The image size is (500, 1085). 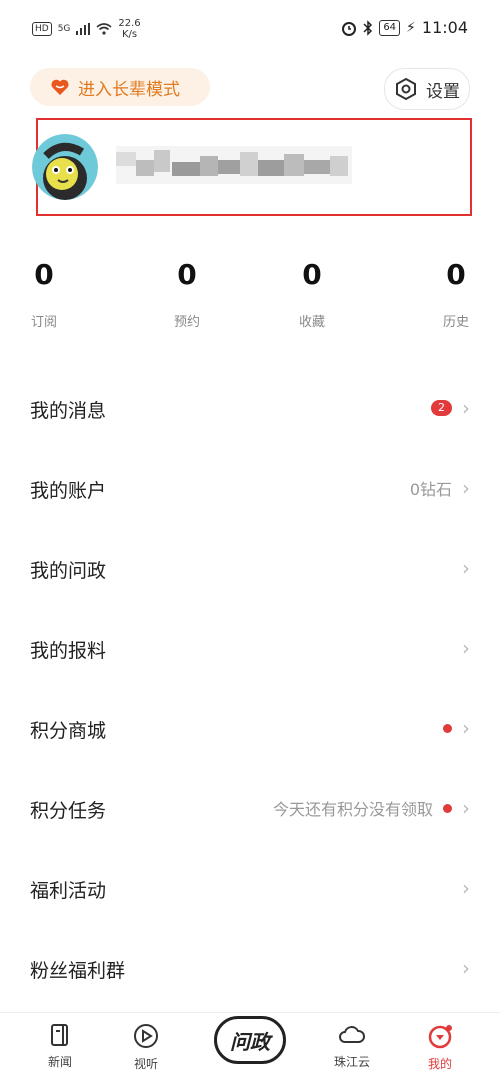 I want to click on username-blurred, so click(x=234, y=165).